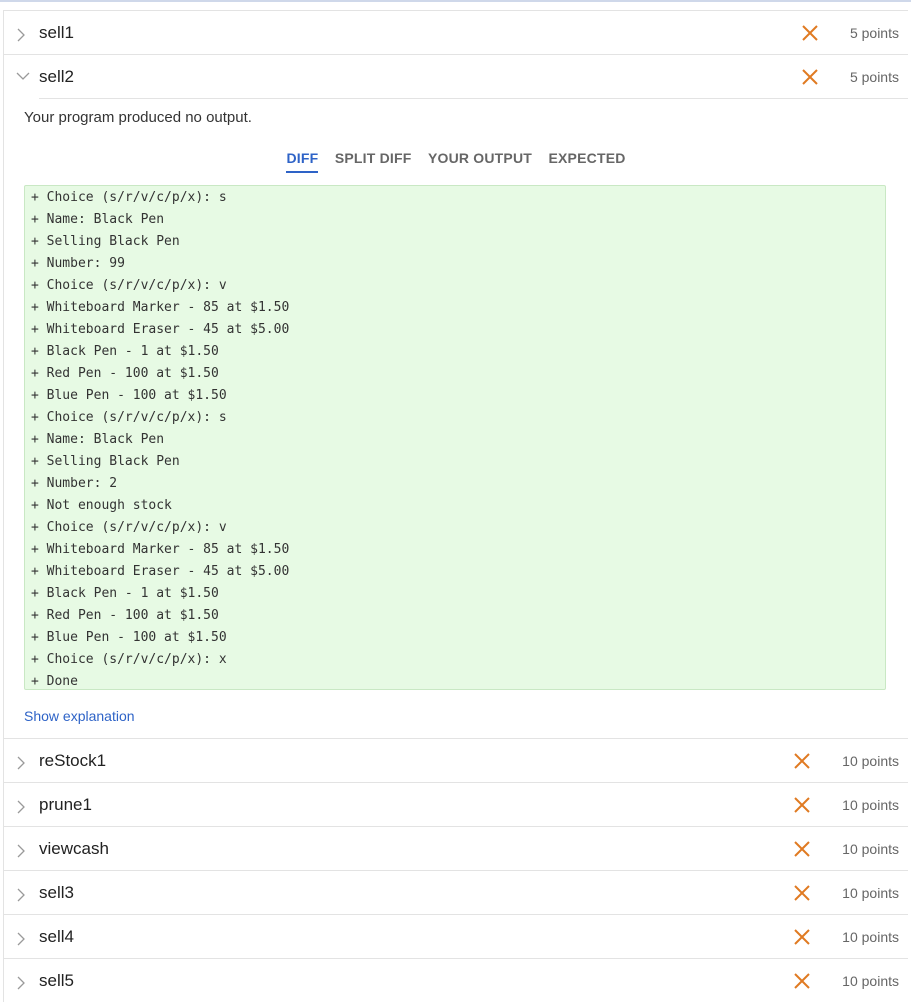 Image resolution: width=911 pixels, height=1002 pixels. Describe the element at coordinates (138, 117) in the screenshot. I see `result-message: Your program produced no output.` at that location.